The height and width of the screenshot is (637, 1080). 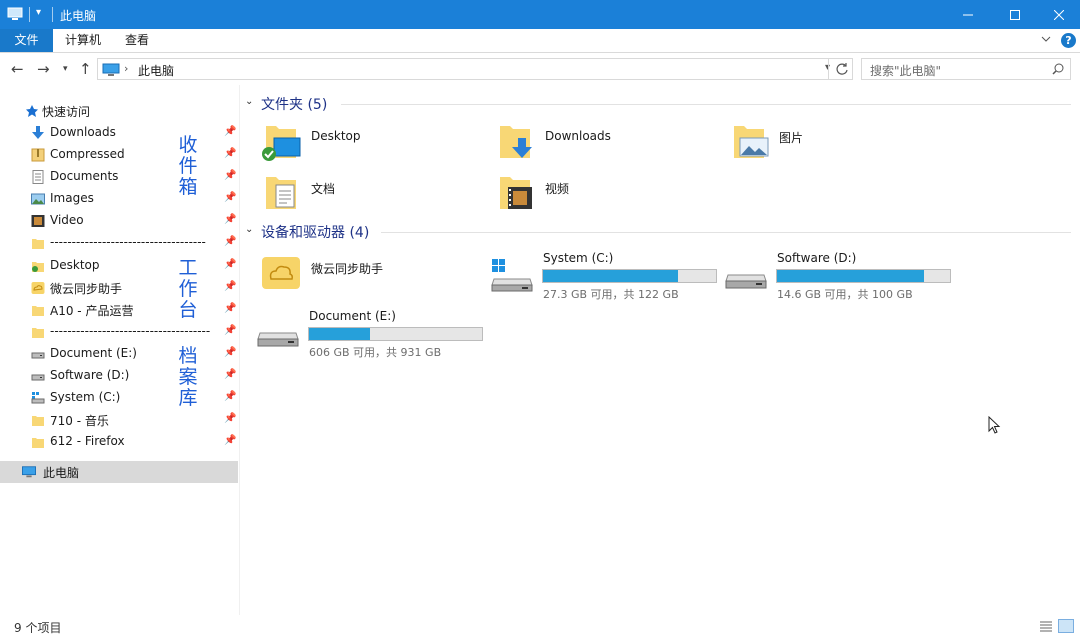 What do you see at coordinates (360, 191) in the screenshot?
I see `folder-documents: 文档` at bounding box center [360, 191].